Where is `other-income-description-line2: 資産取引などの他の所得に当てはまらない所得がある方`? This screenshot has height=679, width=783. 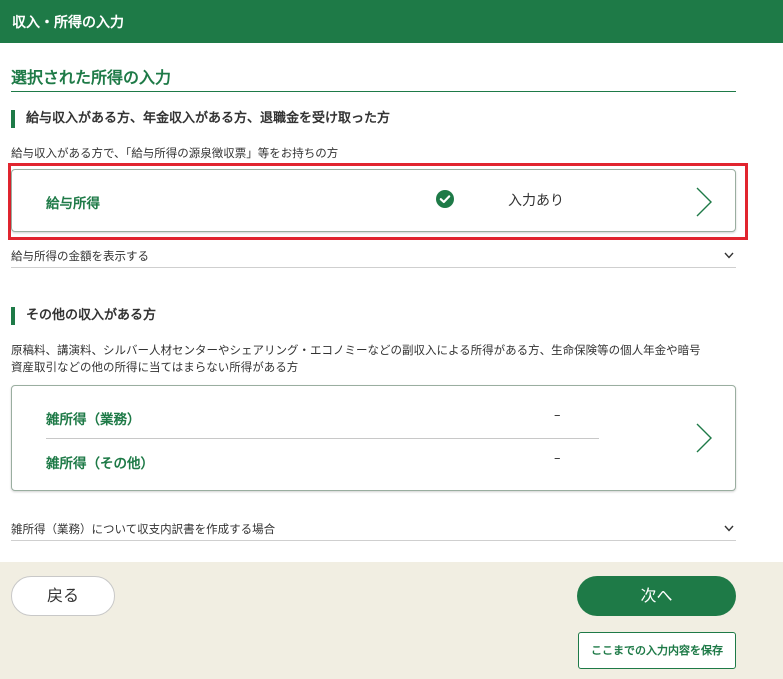 other-income-description-line2: 資産取引などの他の所得に当てはまらない所得がある方 is located at coordinates (155, 367).